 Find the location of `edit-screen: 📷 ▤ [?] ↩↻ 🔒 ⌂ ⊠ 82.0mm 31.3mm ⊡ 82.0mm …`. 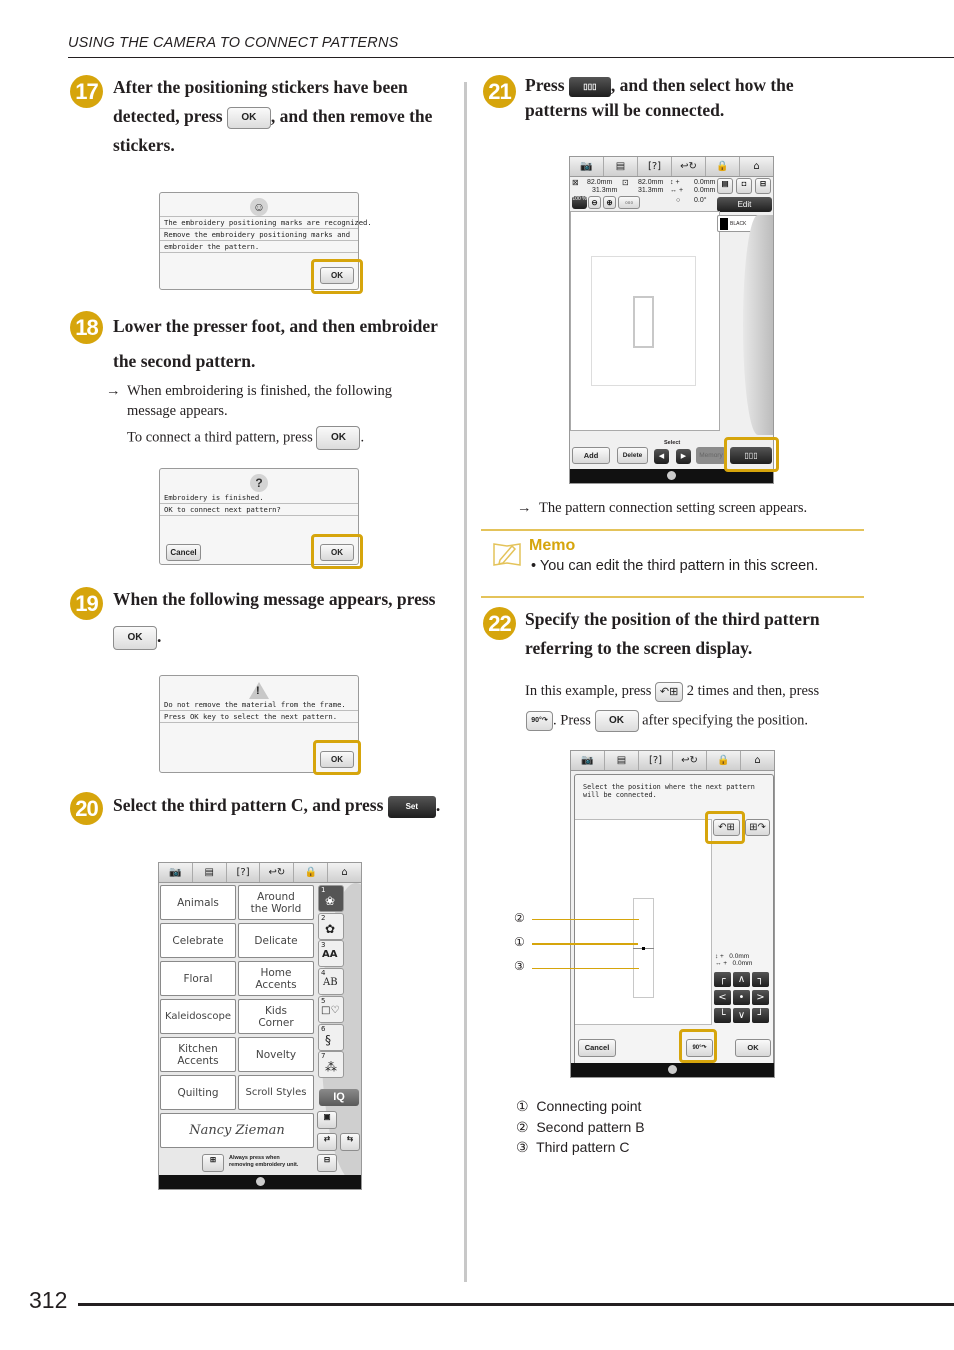

edit-screen: 📷 ▤ [?] ↩↻ 🔒 ⌂ ⊠ 82.0mm 31.3mm ⊡ 82.0mm … is located at coordinates (671, 320).